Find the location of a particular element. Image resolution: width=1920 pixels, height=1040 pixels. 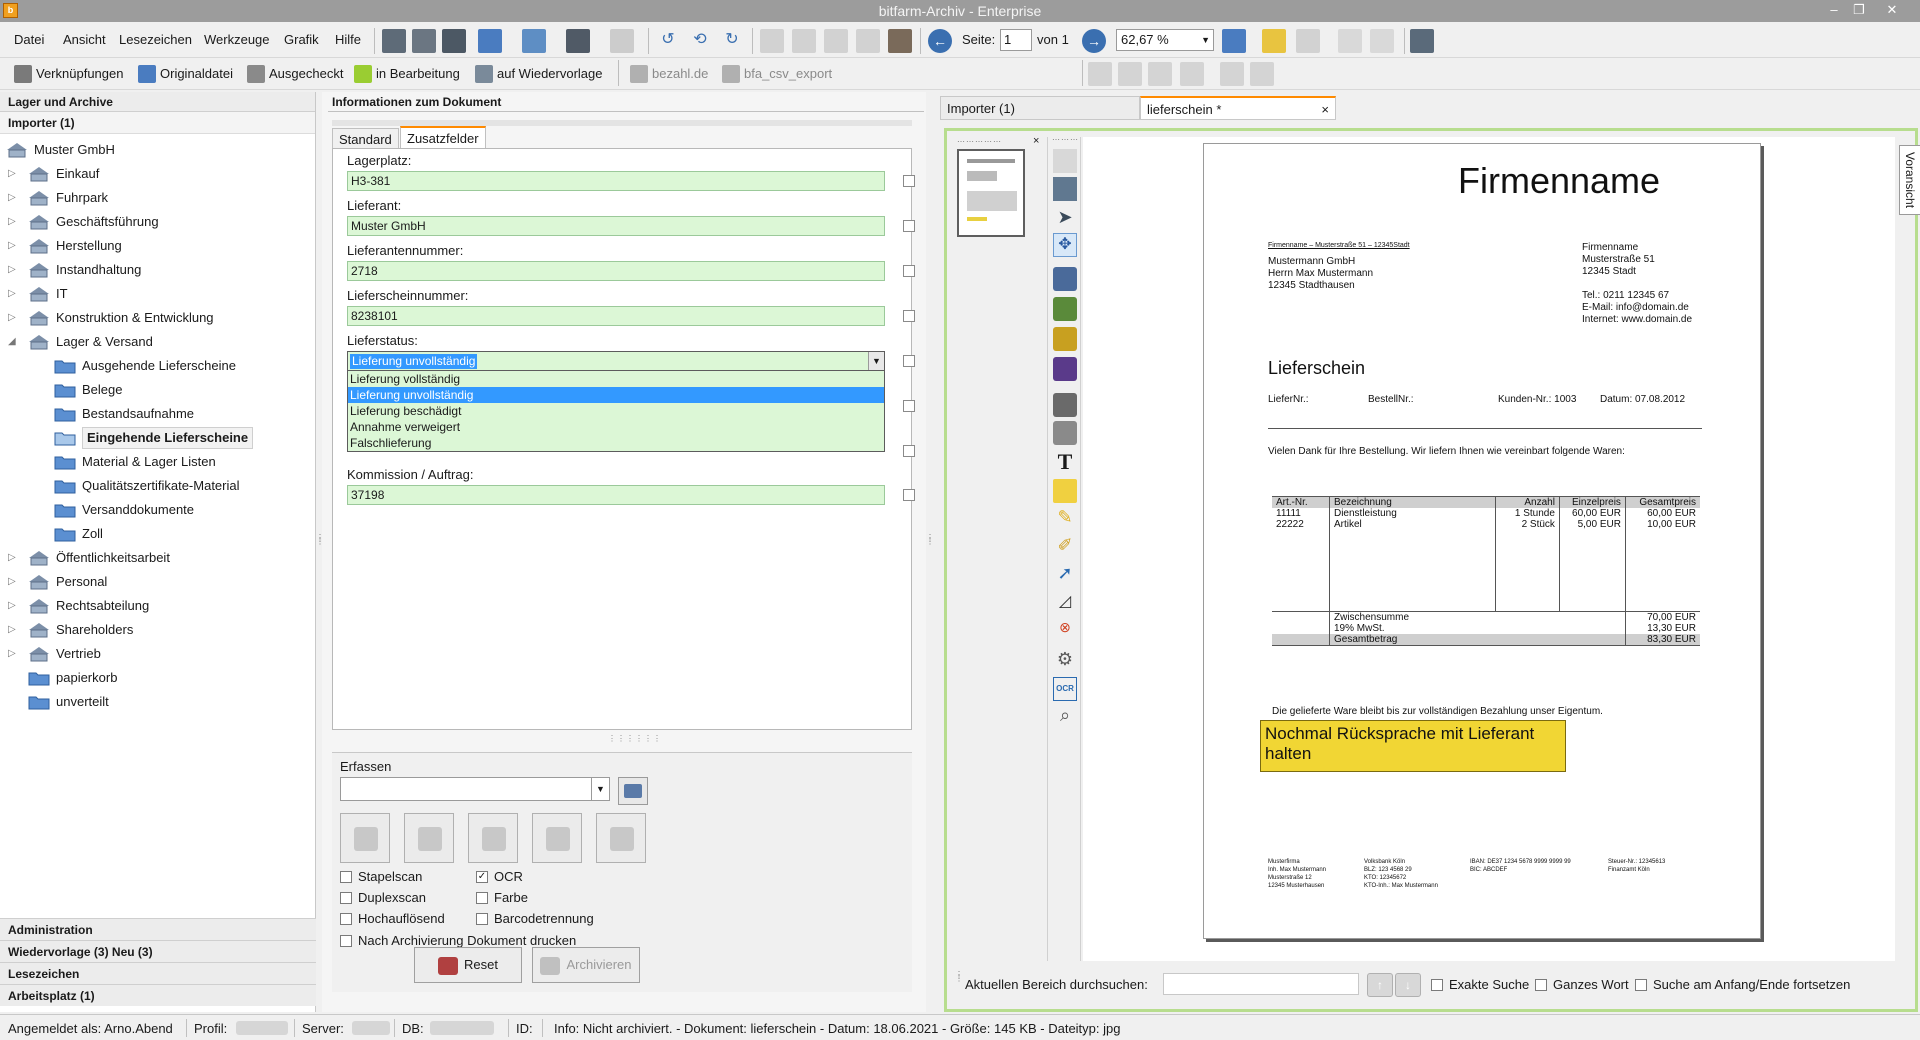

links-button: Verknüpfungen is located at coordinates (68, 74).